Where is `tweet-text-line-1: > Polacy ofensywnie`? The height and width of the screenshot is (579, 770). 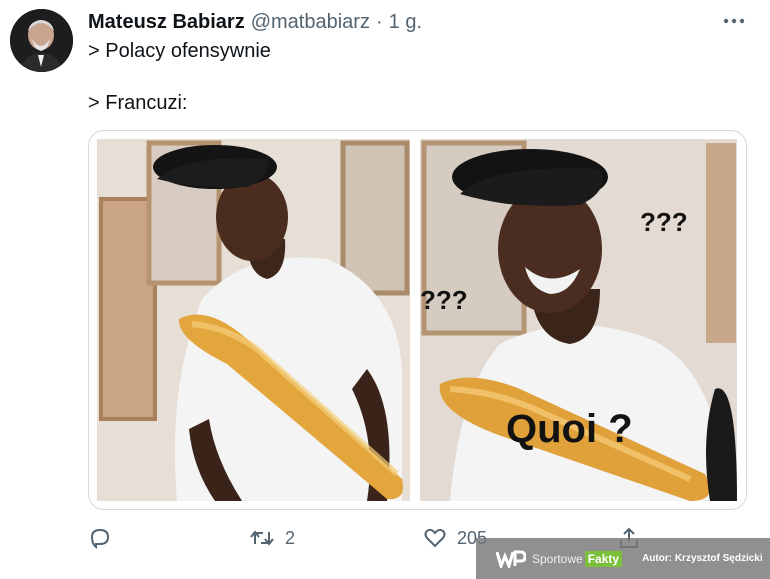 tweet-text-line-1: > Polacy ofensywnie is located at coordinates (179, 51).